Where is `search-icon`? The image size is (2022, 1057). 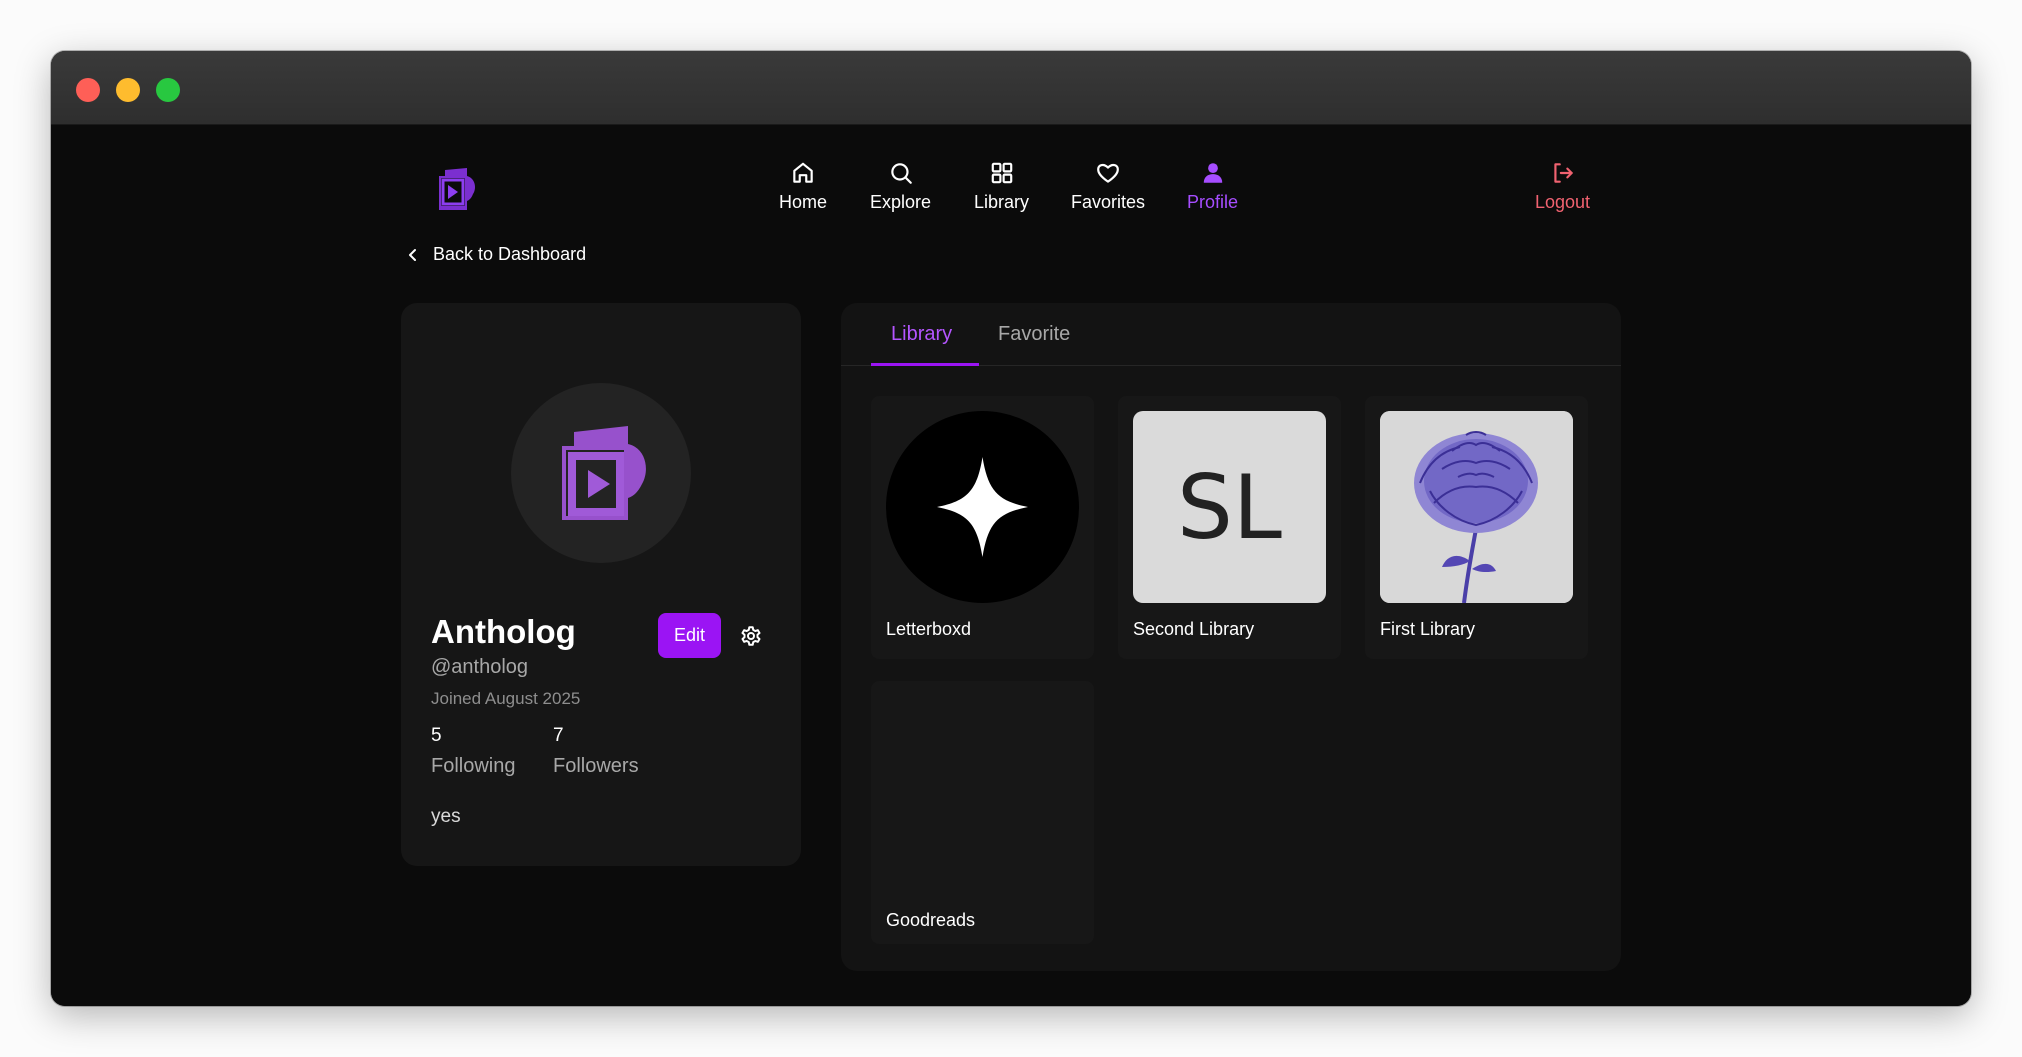 search-icon is located at coordinates (901, 173).